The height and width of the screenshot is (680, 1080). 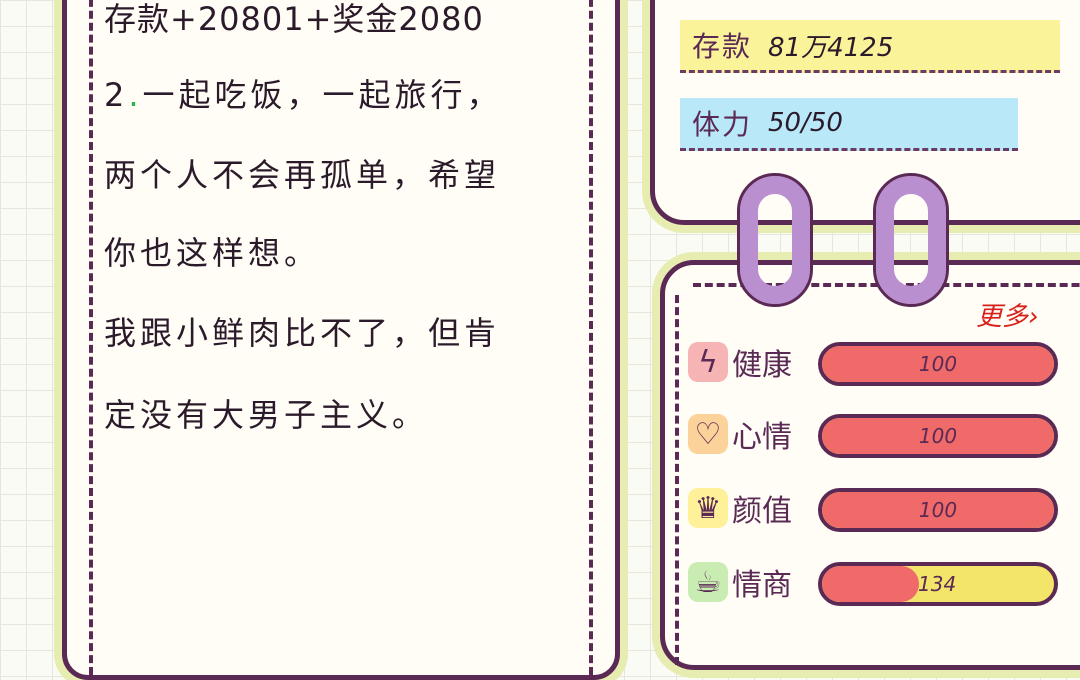 I want to click on binder-ring-left, so click(x=775, y=240).